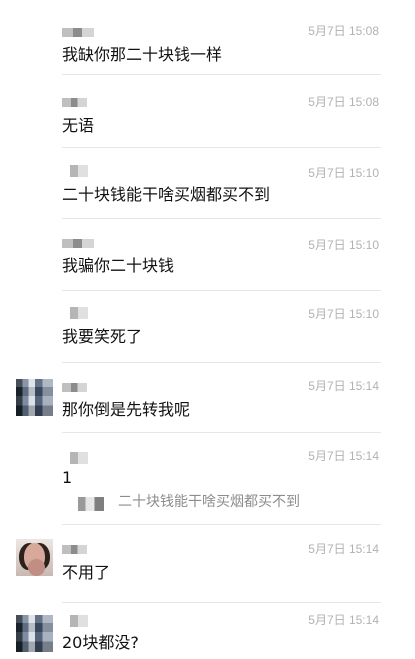  Describe the element at coordinates (166, 194) in the screenshot. I see `message-text: 二十块钱能干啥买烟都买不到` at that location.